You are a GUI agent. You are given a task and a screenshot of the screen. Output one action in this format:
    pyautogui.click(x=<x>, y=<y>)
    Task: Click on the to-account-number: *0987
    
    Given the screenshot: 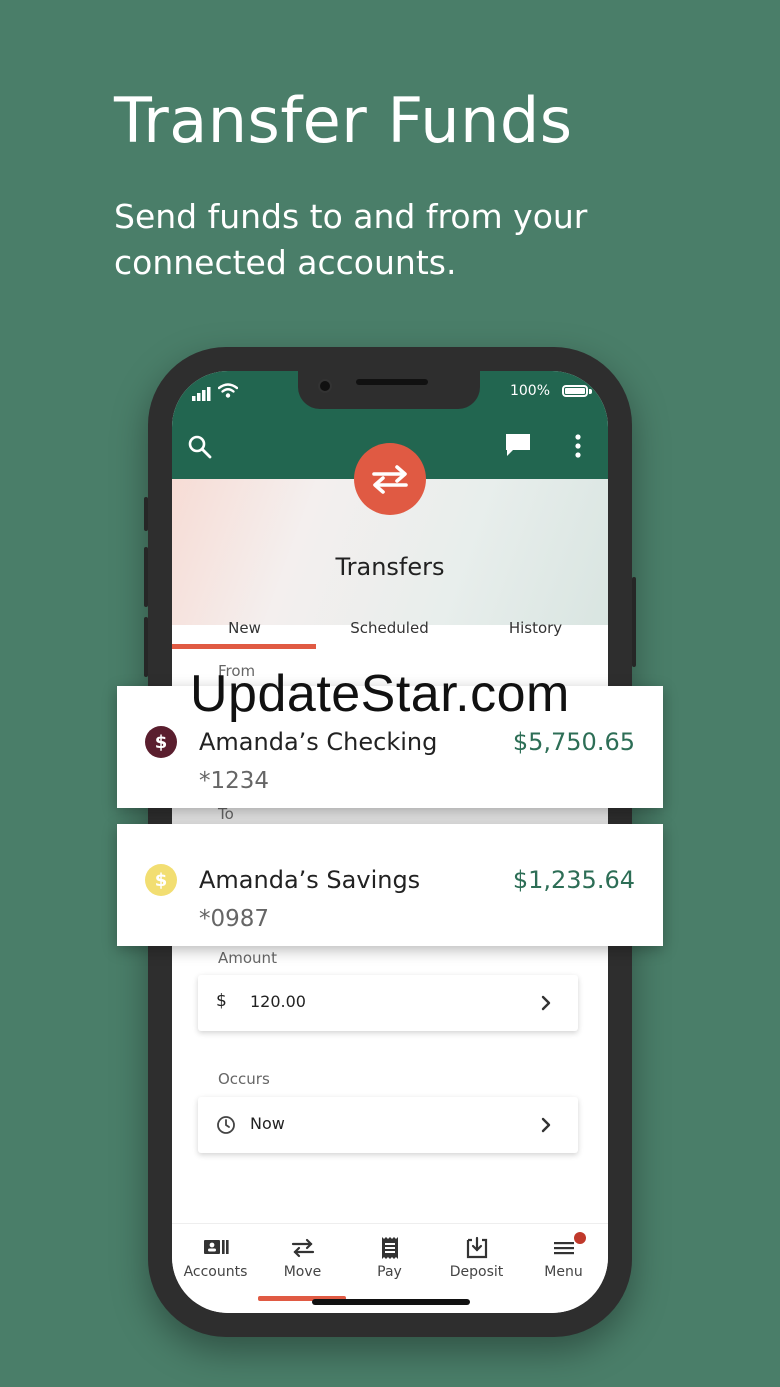 What is the action you would take?
    pyautogui.click(x=234, y=919)
    